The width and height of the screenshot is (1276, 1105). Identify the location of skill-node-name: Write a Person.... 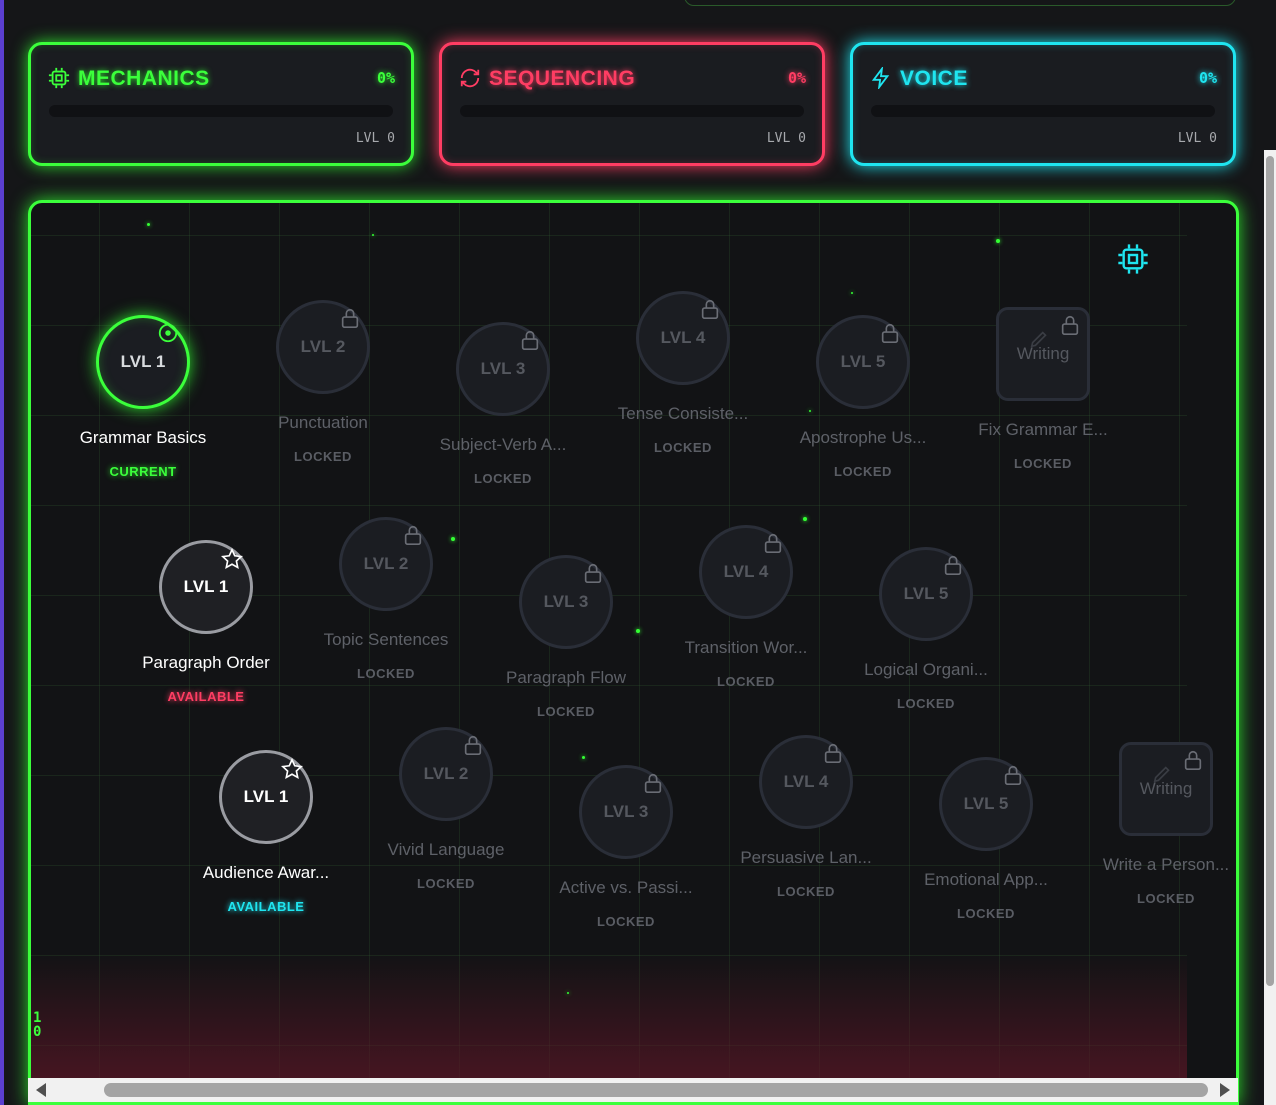
(1166, 864).